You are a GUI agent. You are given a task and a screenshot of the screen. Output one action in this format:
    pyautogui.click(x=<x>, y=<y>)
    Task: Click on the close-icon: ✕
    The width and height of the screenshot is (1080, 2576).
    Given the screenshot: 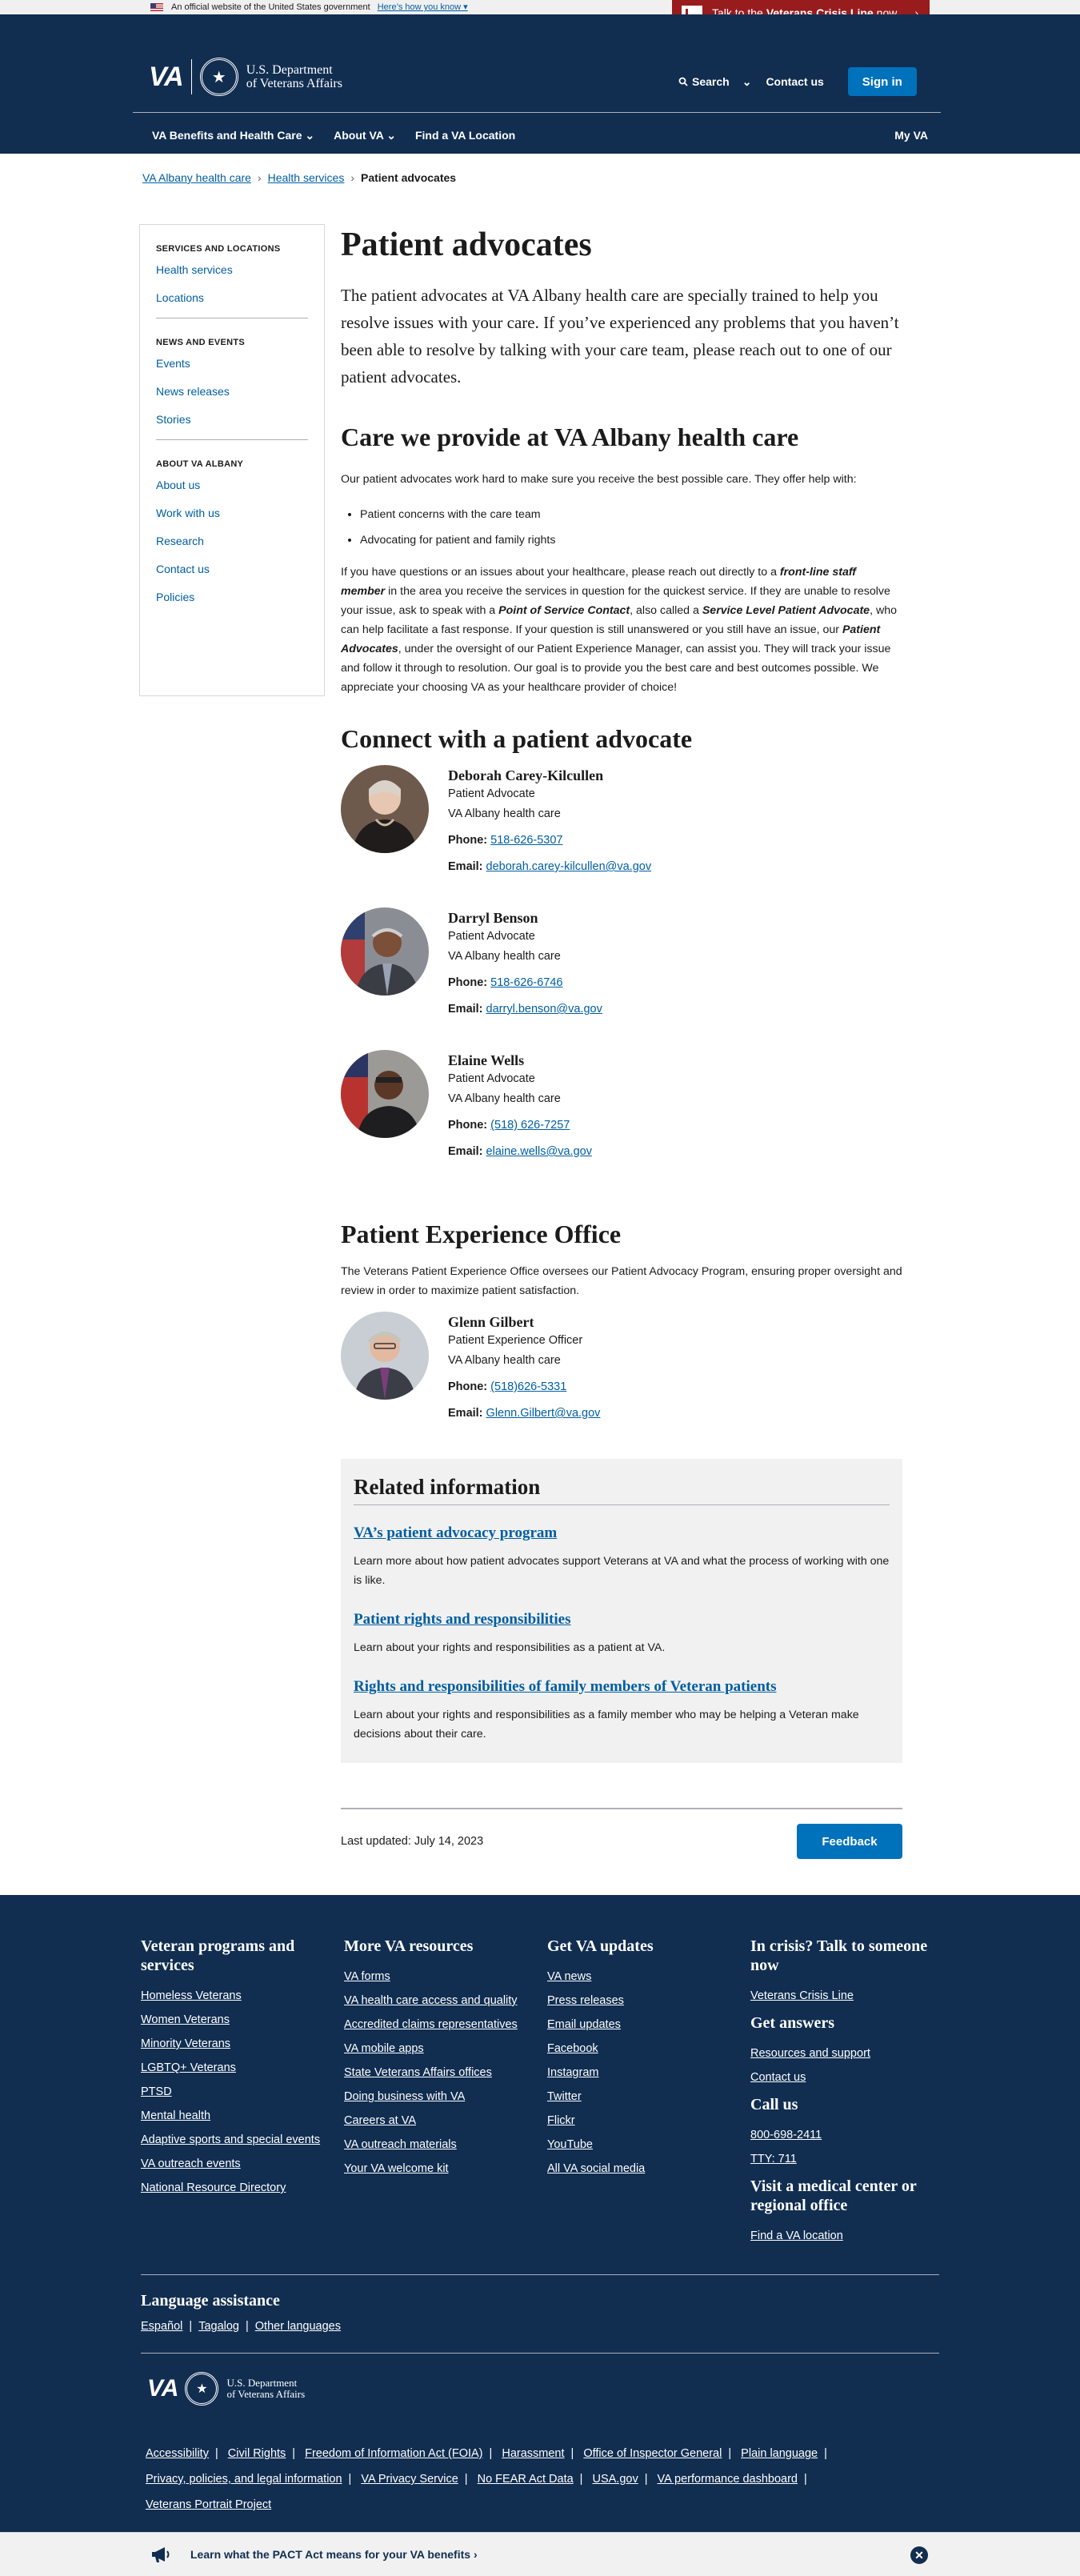 What is the action you would take?
    pyautogui.click(x=919, y=2555)
    